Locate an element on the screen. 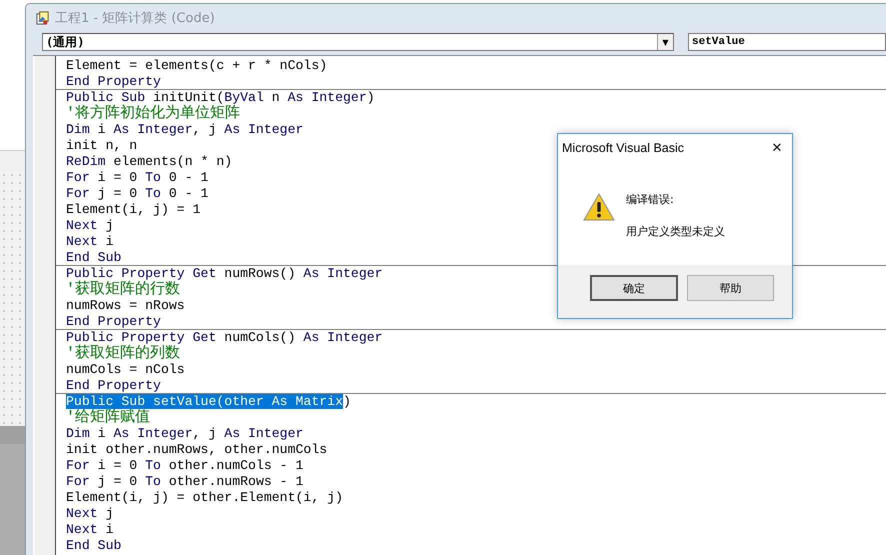 Image resolution: width=886 pixels, height=555 pixels. code-line: '获取矩阵的行数 is located at coordinates (122, 290).